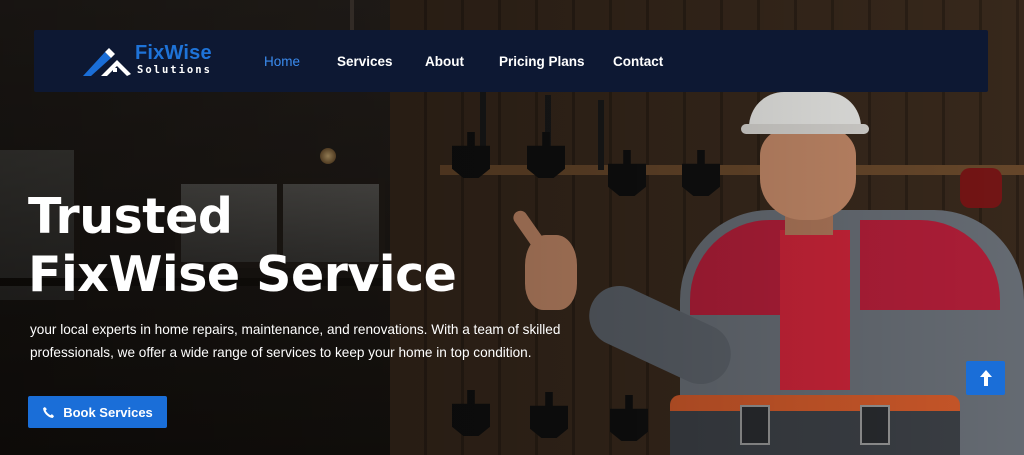 This screenshot has height=455, width=1024. I want to click on arrow-up-icon, so click(985, 378).